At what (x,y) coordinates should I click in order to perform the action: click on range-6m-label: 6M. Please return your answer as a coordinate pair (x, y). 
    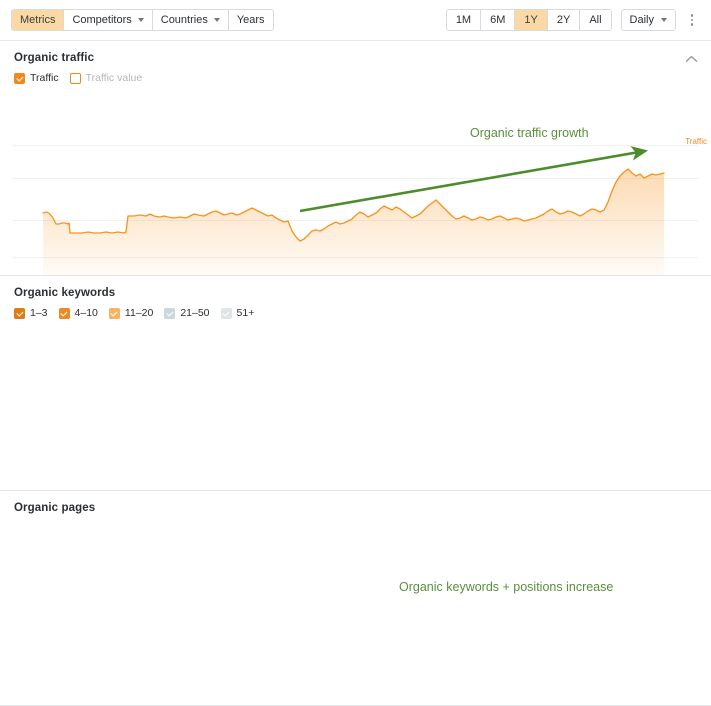
    Looking at the image, I should click on (498, 19).